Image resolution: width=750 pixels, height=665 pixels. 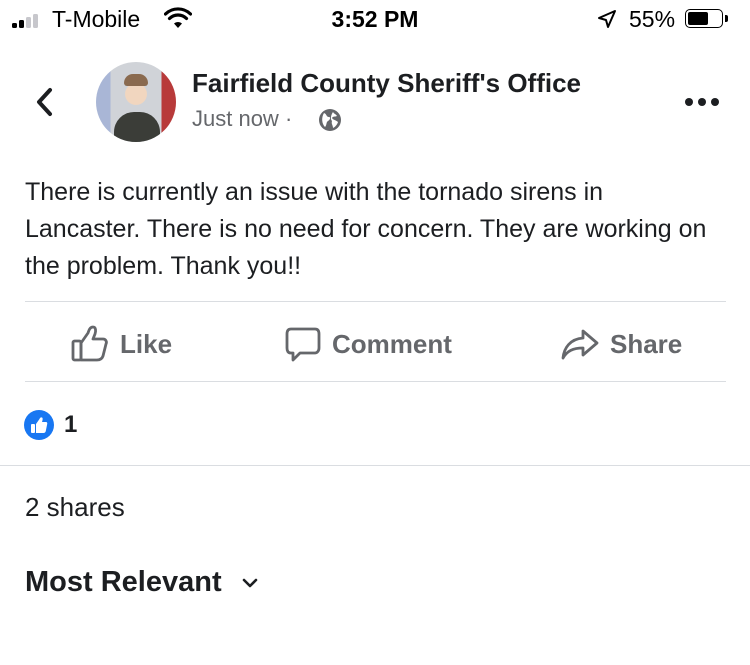 I want to click on post-meta: Just now ·, so click(x=242, y=119).